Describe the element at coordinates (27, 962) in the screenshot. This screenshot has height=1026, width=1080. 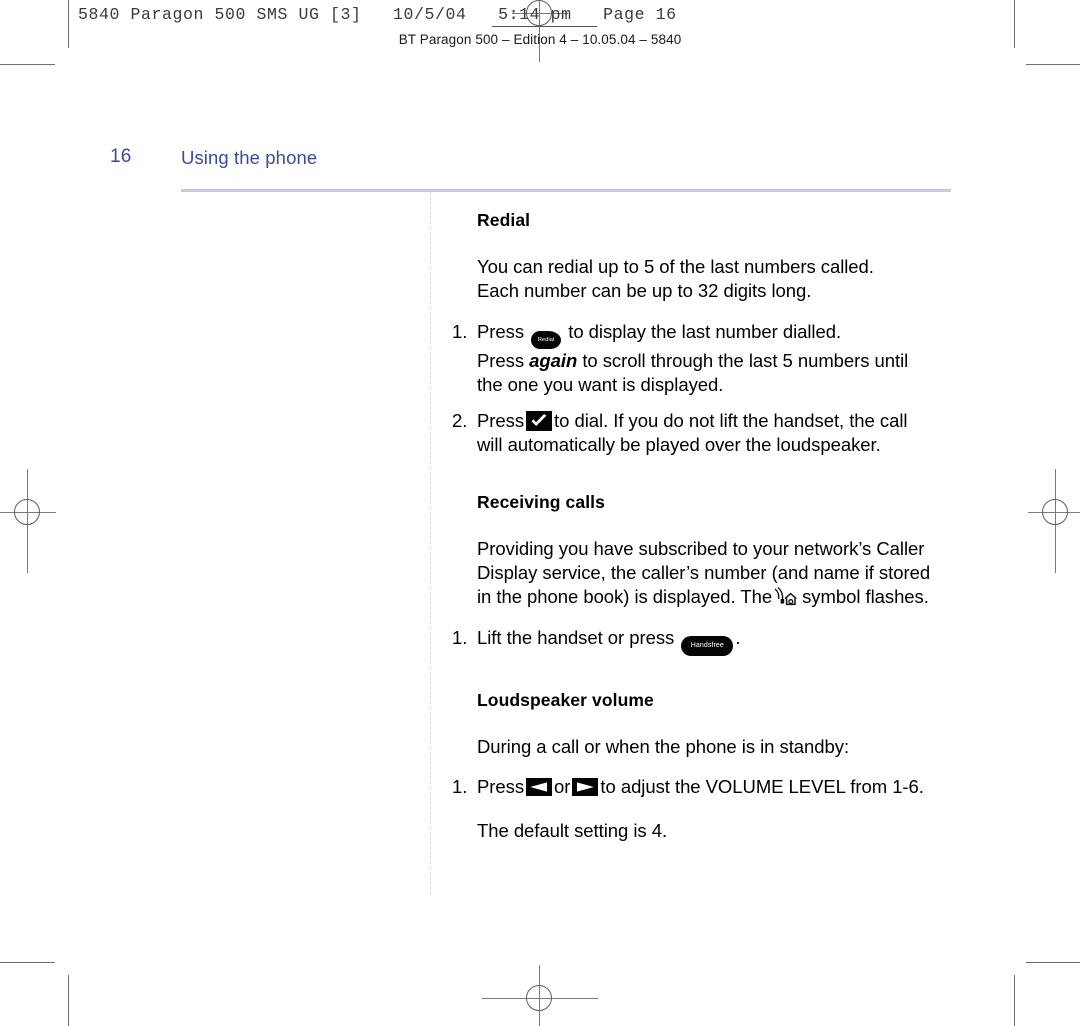
I see `crop-mark-bottom-left-horizontal` at that location.